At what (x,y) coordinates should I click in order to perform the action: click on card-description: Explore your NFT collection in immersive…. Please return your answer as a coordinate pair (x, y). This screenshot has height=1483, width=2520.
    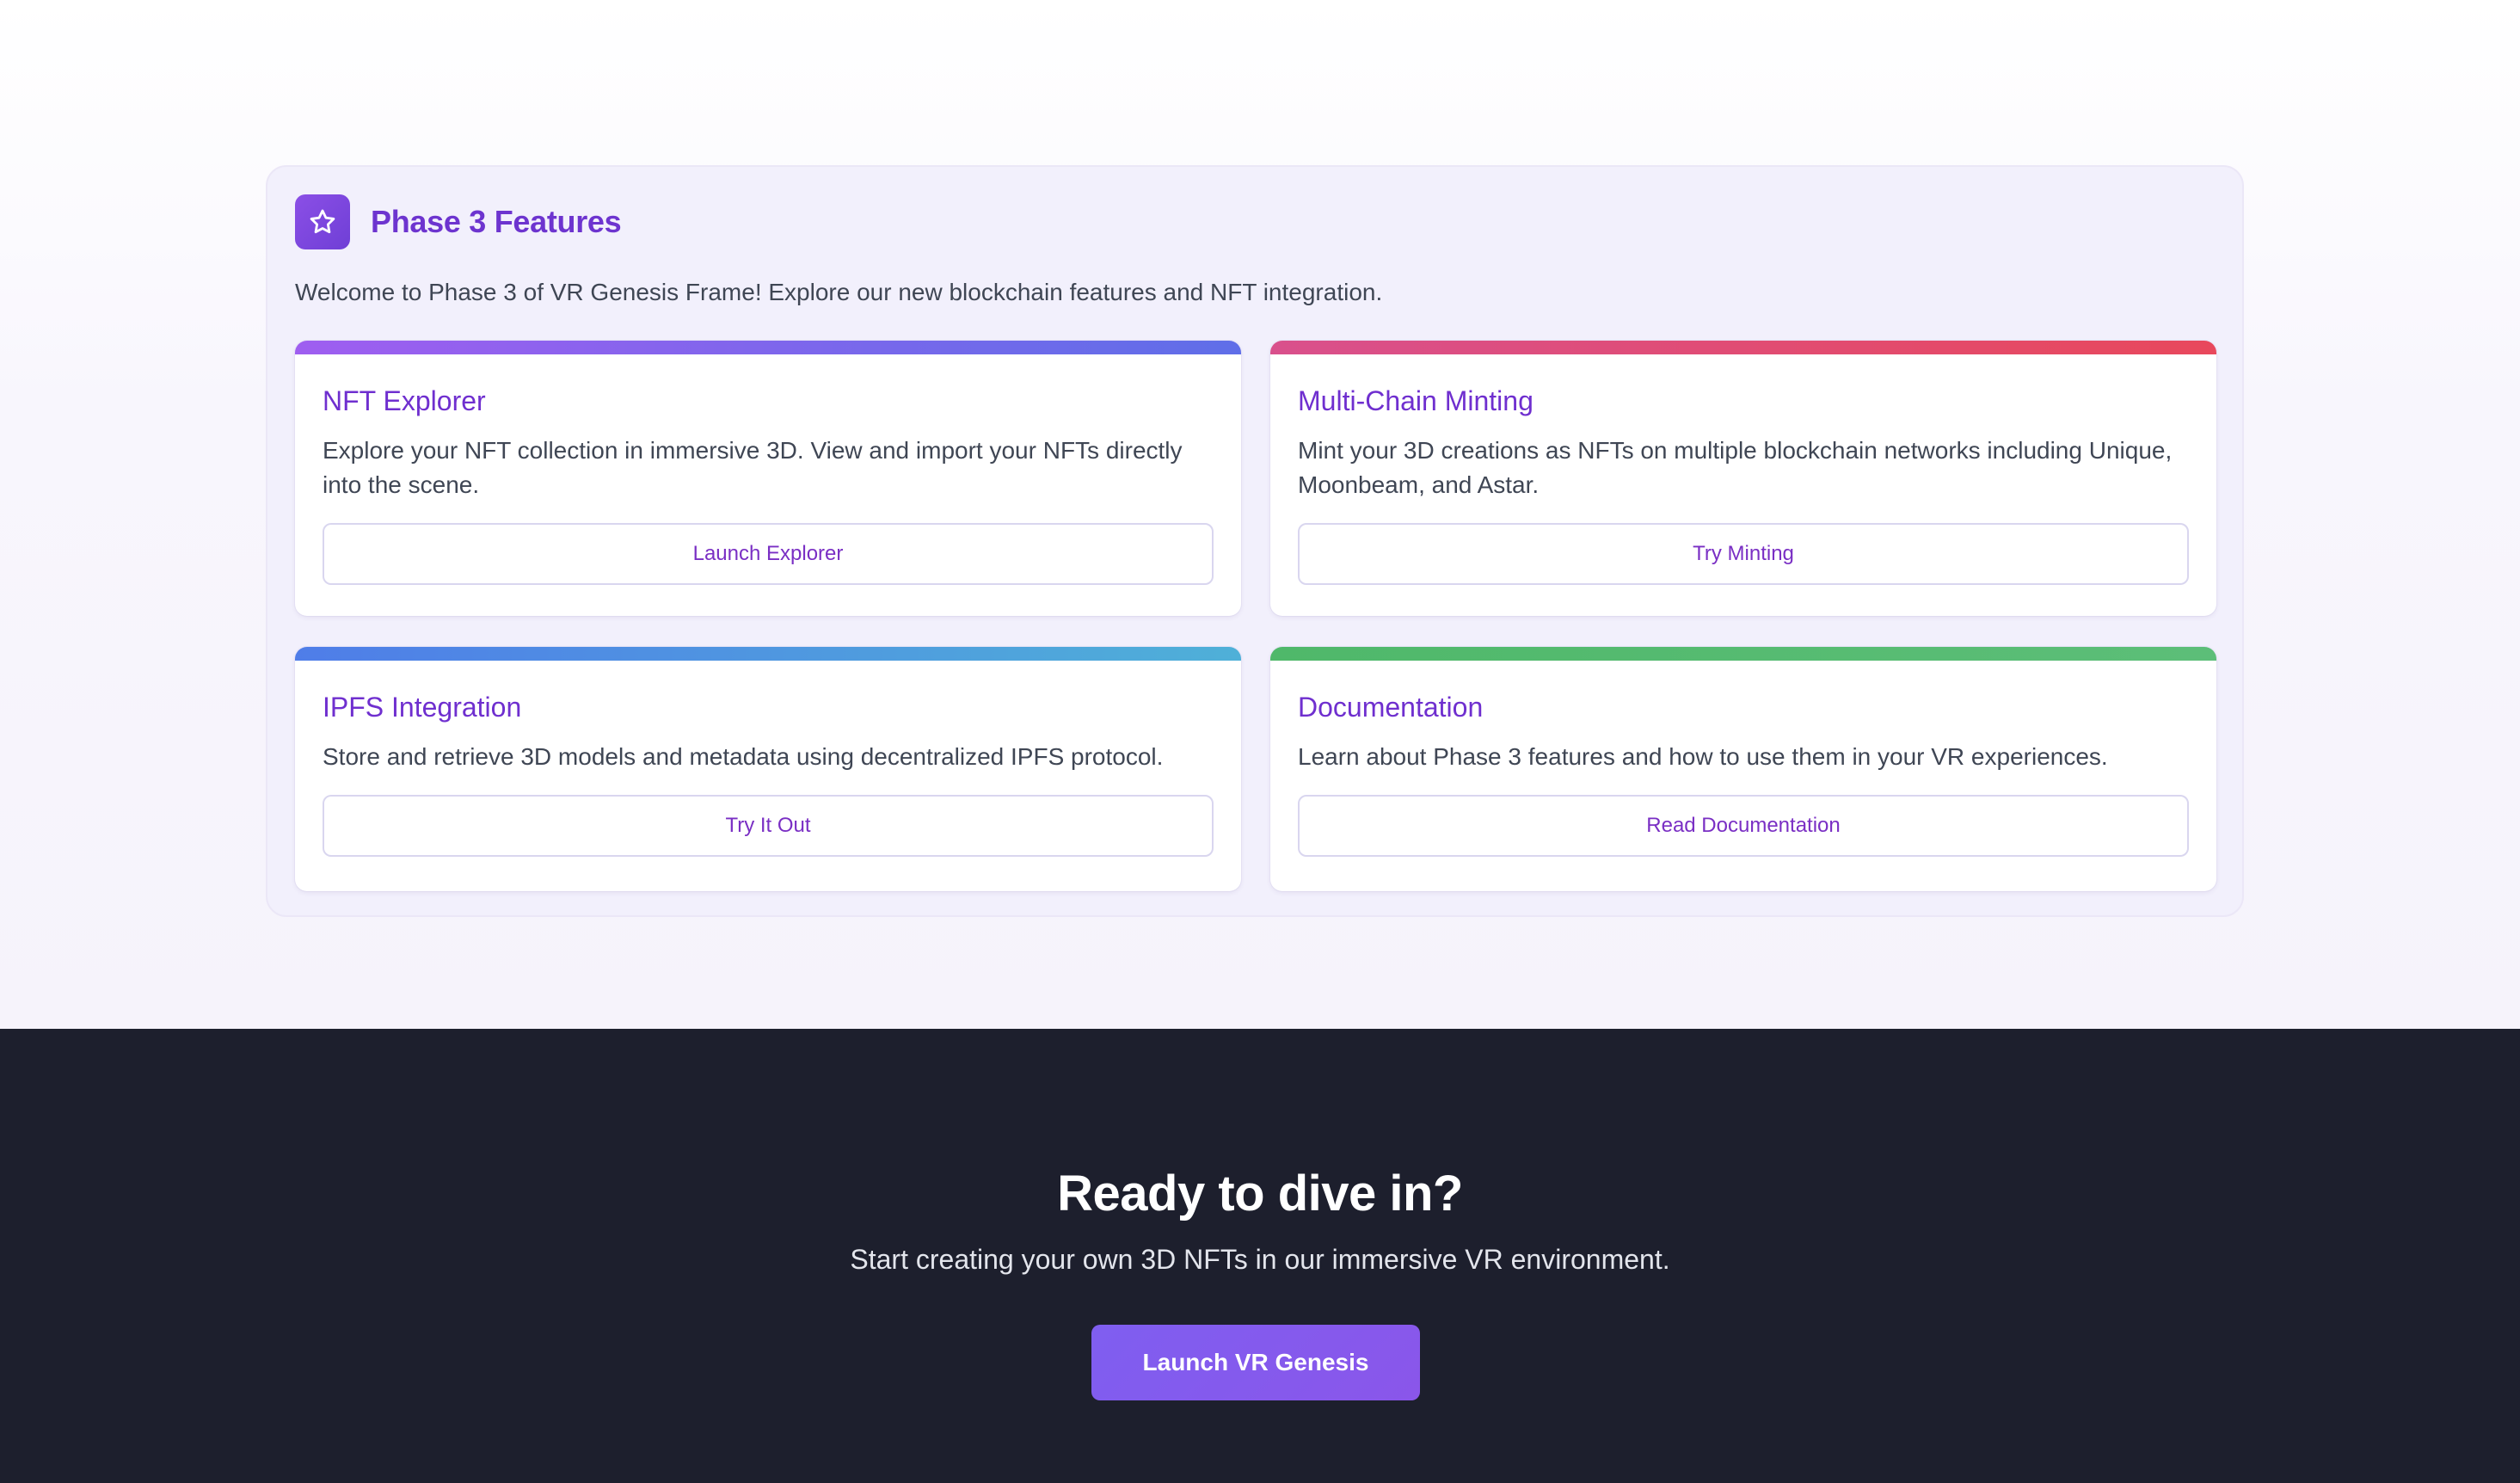
    Looking at the image, I should click on (753, 468).